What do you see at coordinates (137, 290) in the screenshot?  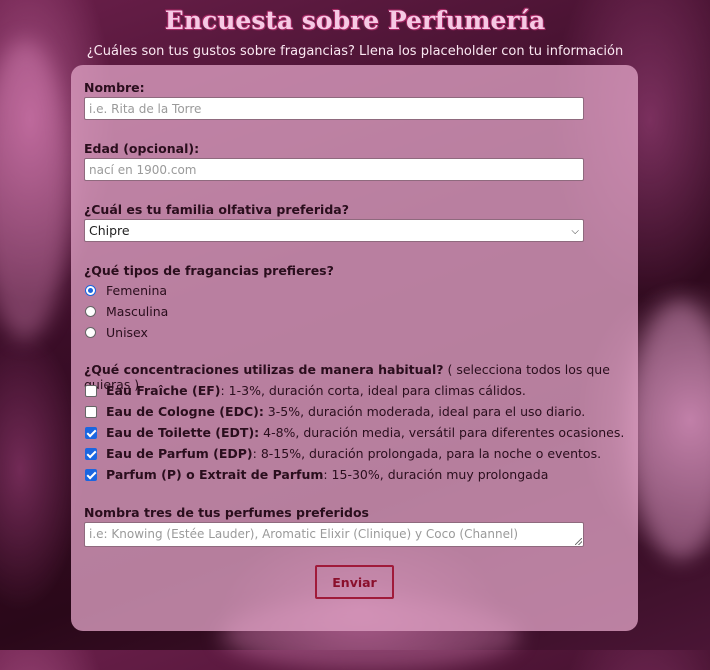 I see `radio-label: Femenina` at bounding box center [137, 290].